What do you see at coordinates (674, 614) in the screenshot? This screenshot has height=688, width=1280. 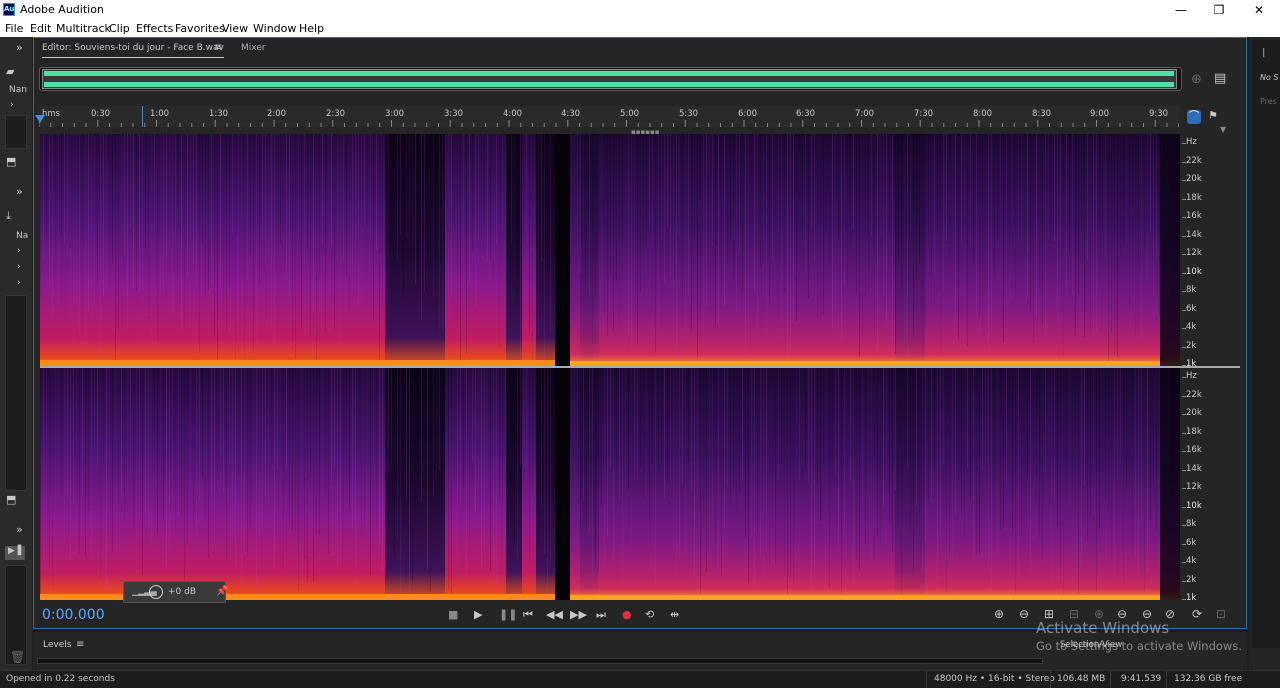 I see `skip-button: ⇹` at bounding box center [674, 614].